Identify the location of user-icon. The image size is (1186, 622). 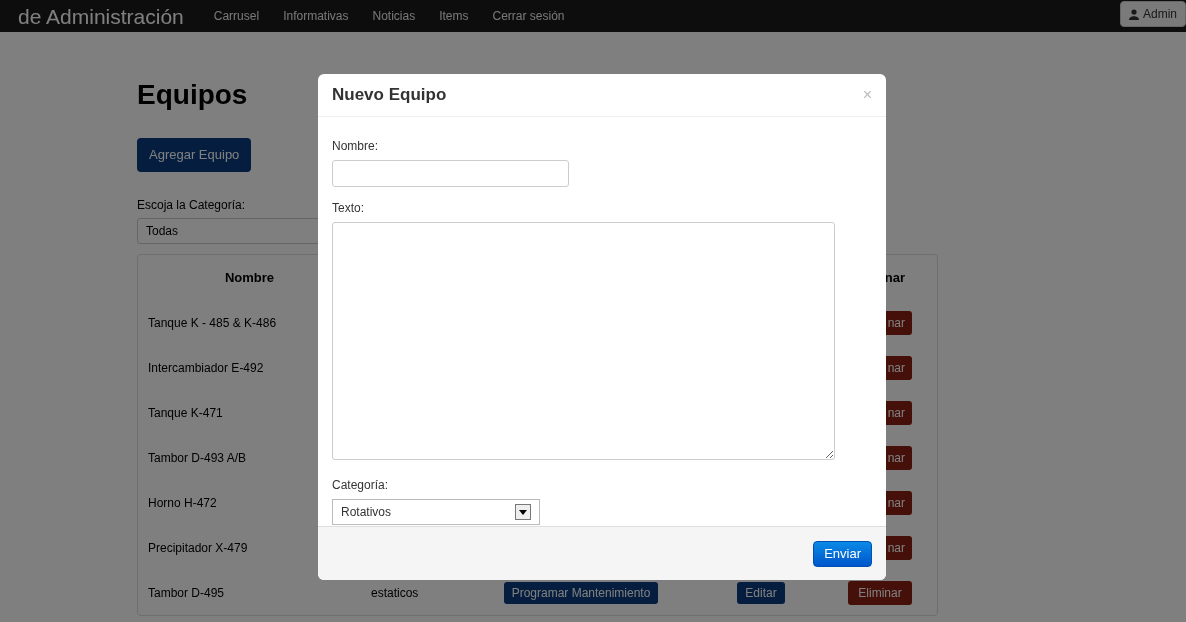
(1134, 14).